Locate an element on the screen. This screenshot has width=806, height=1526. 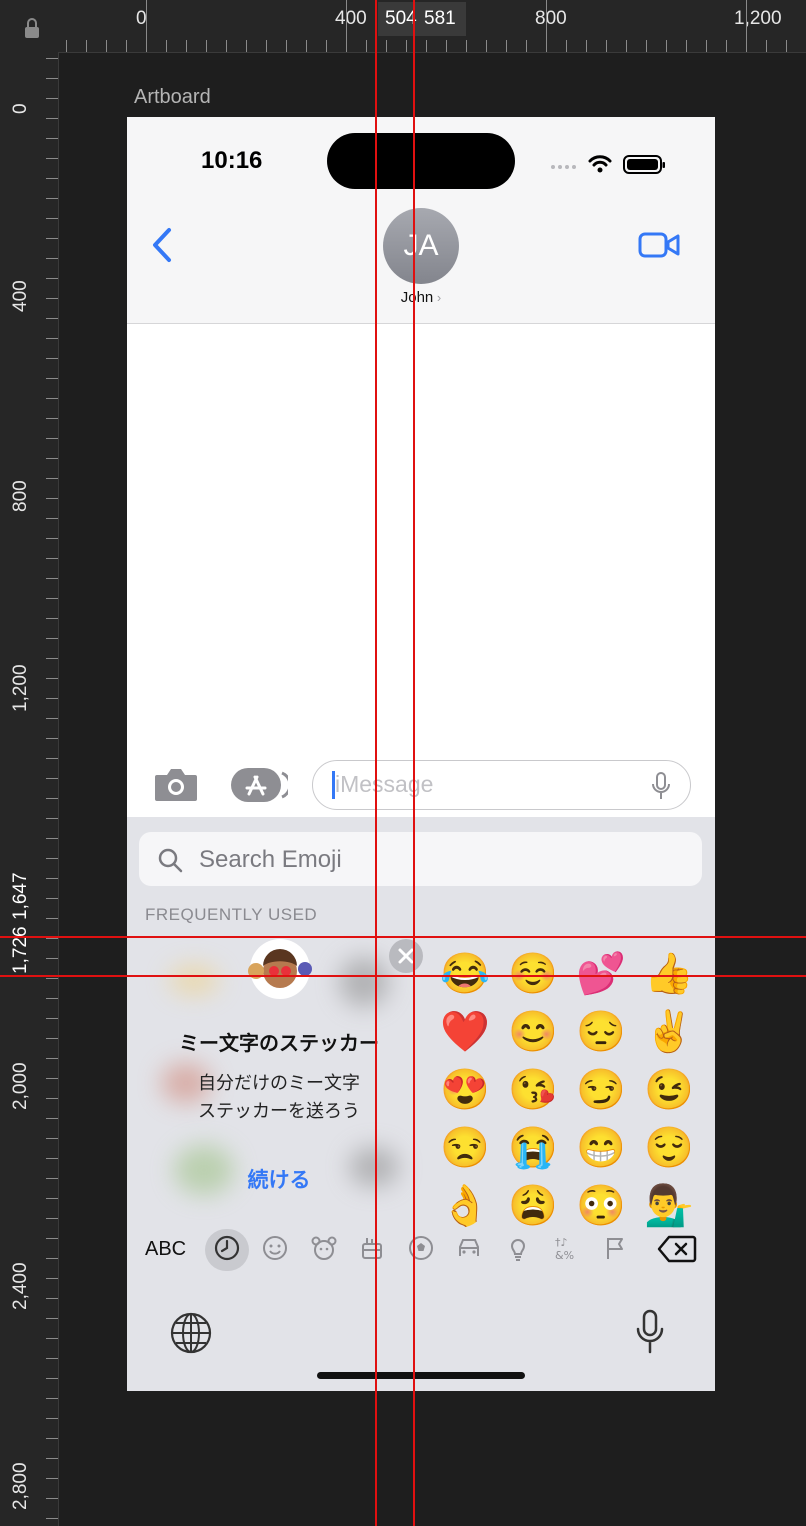
emoji-key: 😊 is located at coordinates (533, 1032).